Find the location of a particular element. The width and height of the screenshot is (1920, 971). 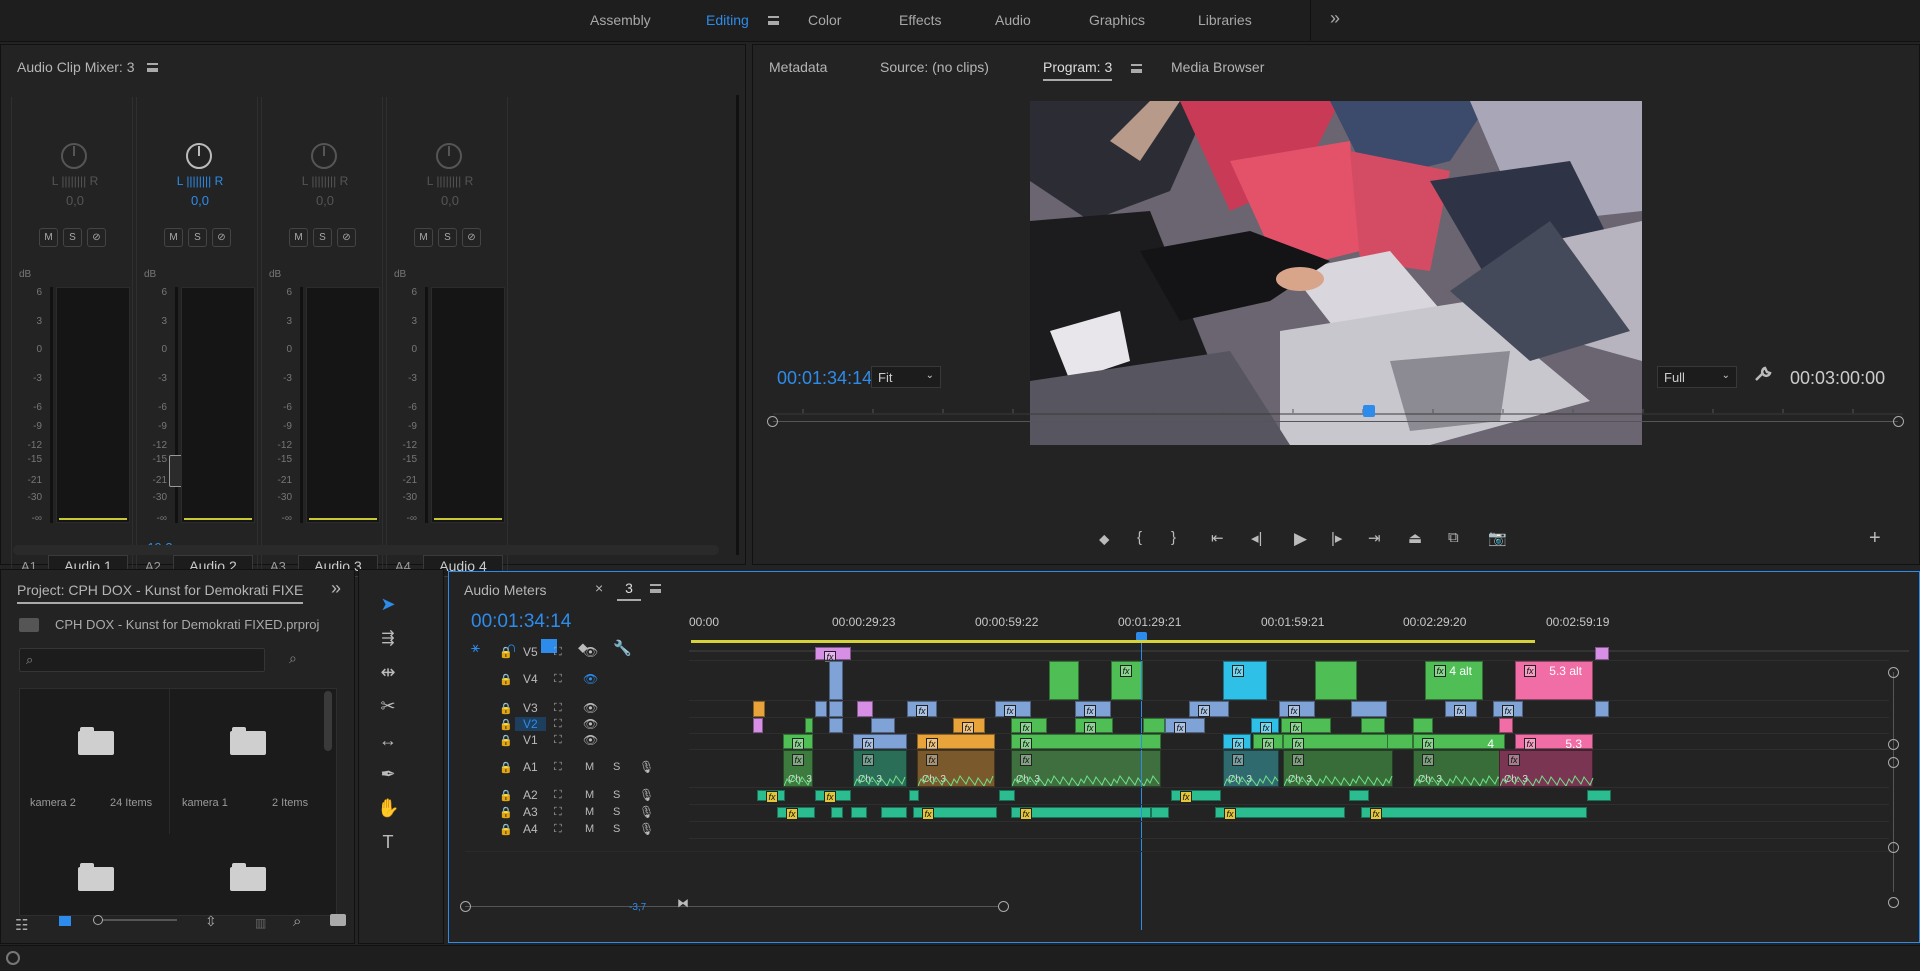

play-icon: ▶ is located at coordinates (1300, 539).